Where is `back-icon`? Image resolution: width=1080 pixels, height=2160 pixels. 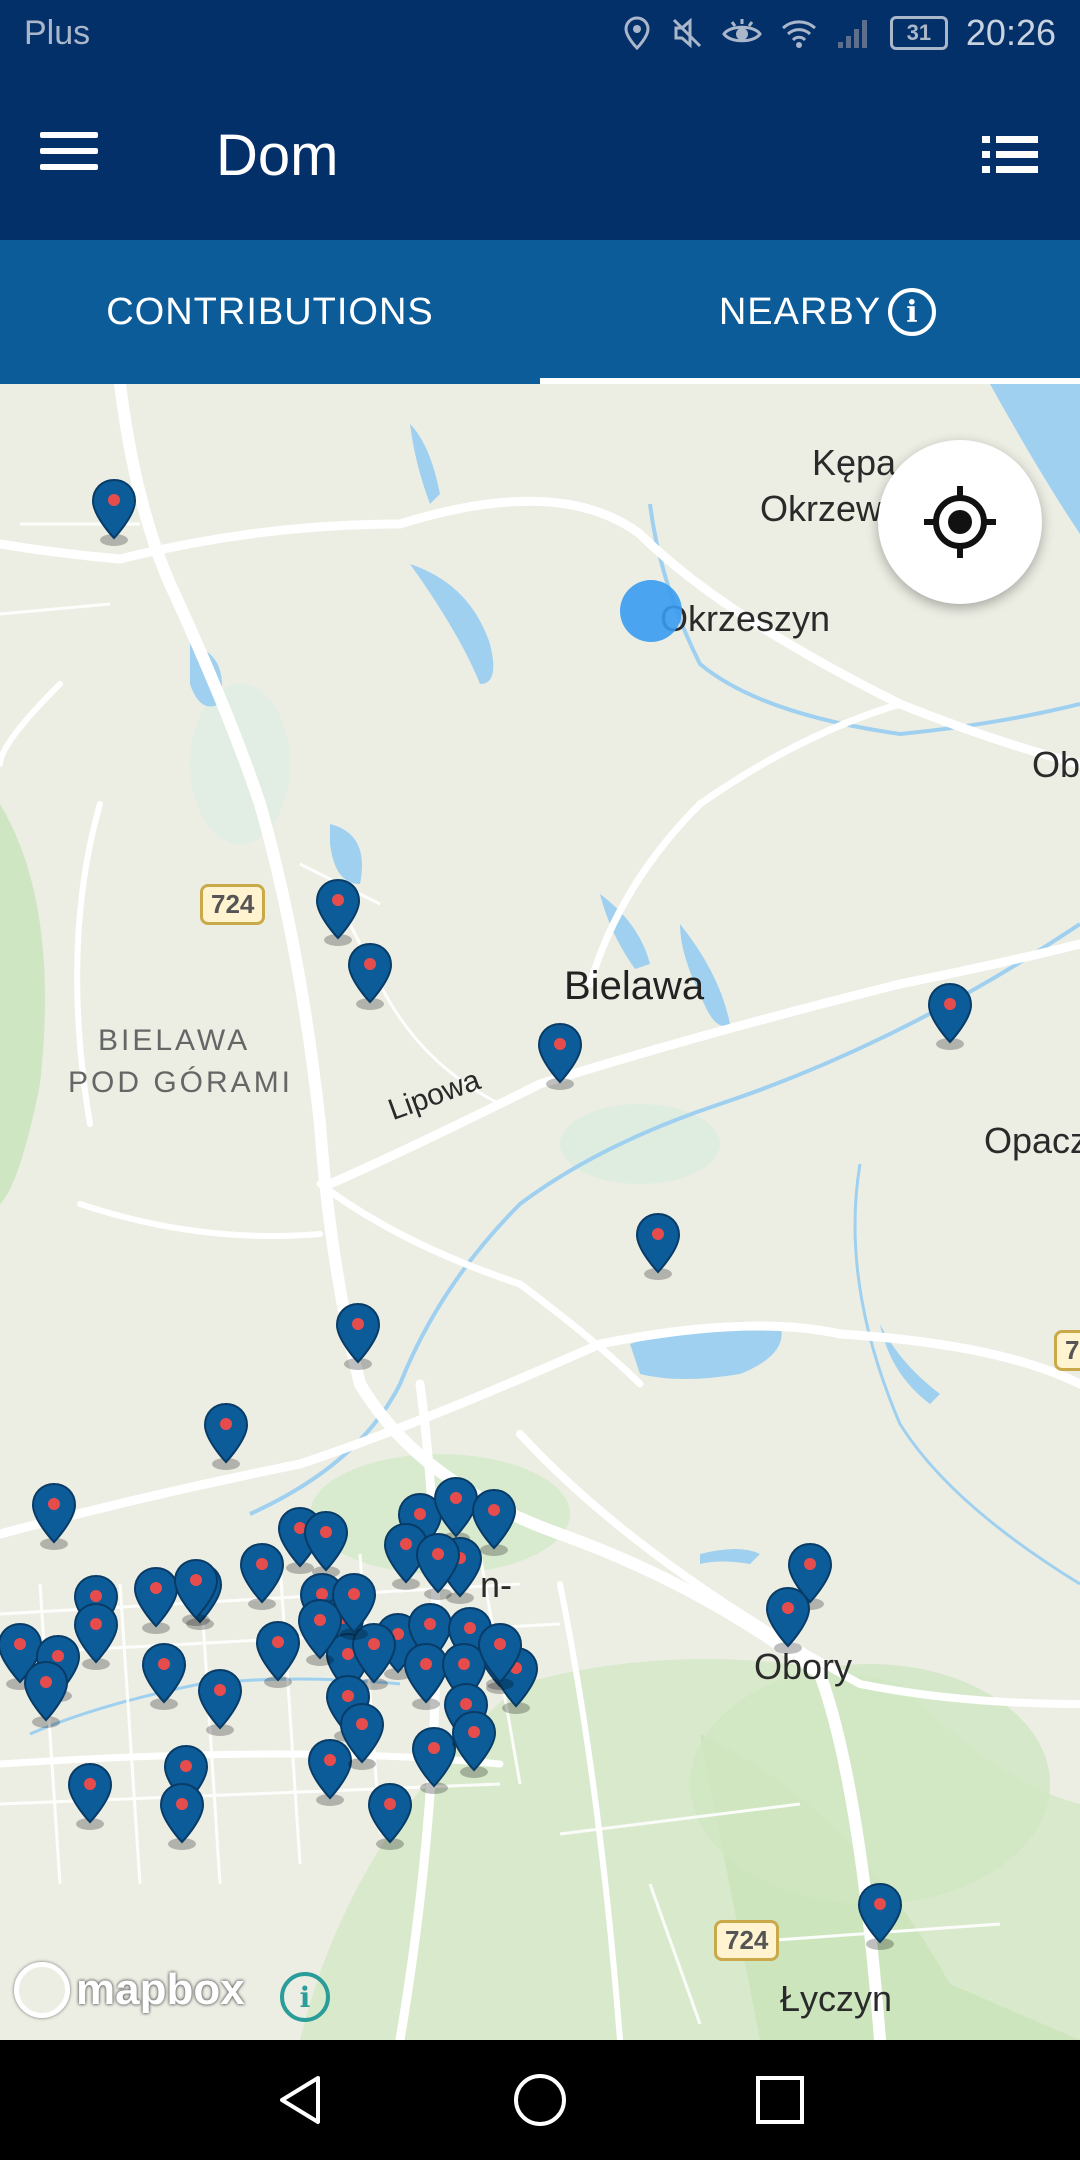
back-icon is located at coordinates (300, 2100).